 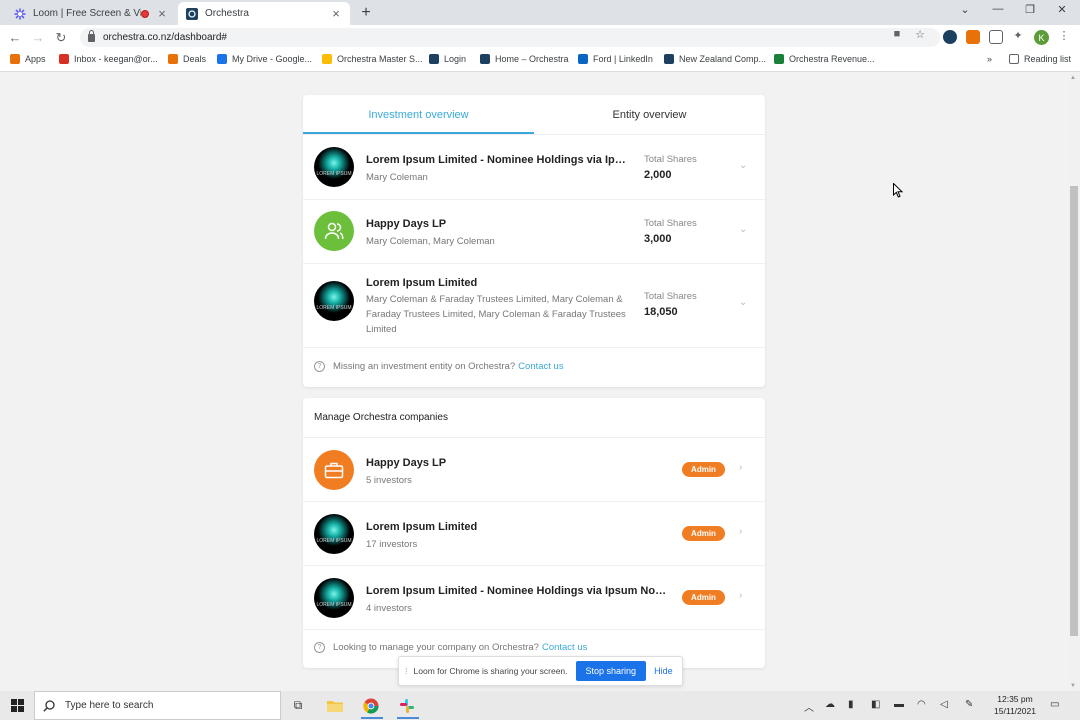 I want to click on browser-toolbar: ← → ↻ orchestra.co.nz/dashboard# ■ ☆ ✦ ⋮, so click(x=540, y=37).